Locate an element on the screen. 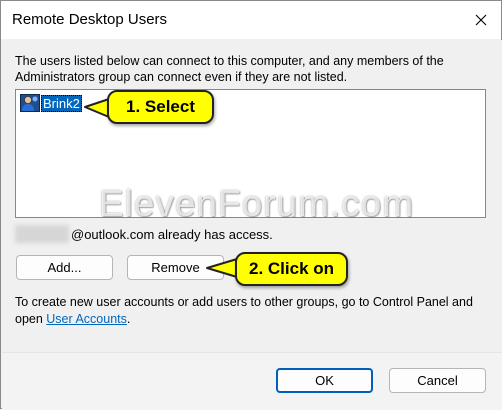  cancel-button: Cancel is located at coordinates (437, 380).